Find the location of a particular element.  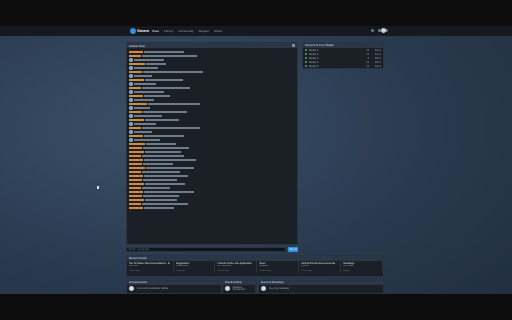

server-players: 24 is located at coordinates (367, 50).